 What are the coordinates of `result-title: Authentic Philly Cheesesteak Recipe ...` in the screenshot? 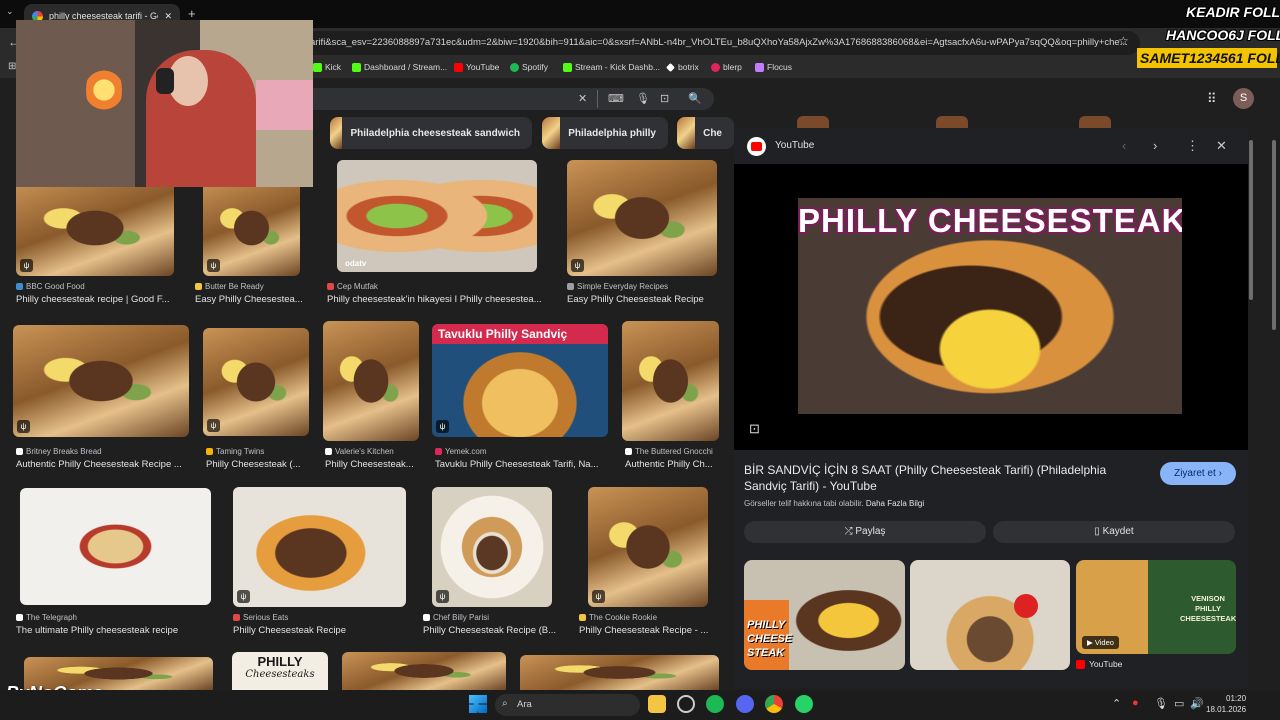 It's located at (102, 464).